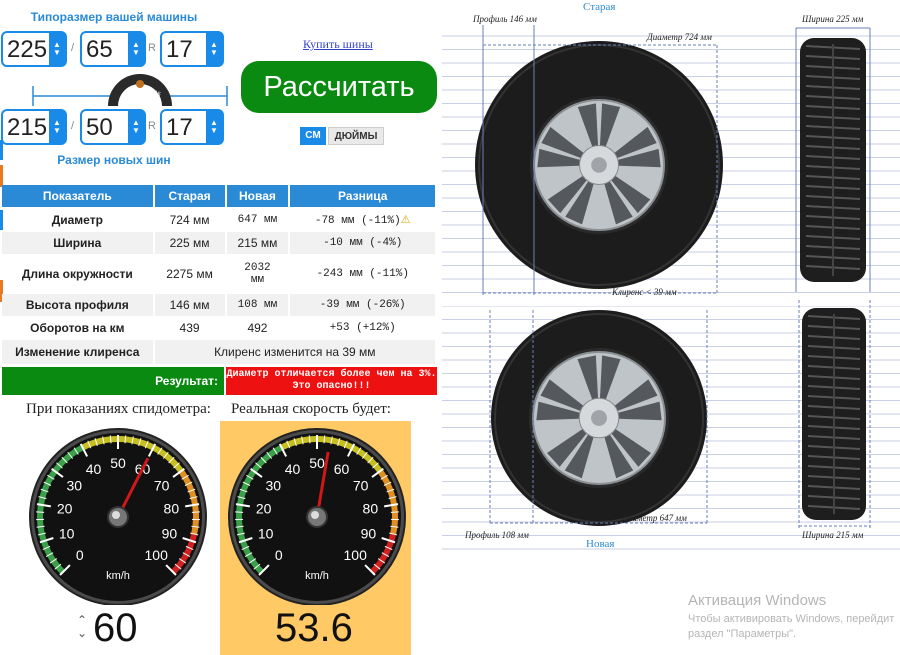  I want to click on old-profile-caption: Профиль 146 мм, so click(505, 19).